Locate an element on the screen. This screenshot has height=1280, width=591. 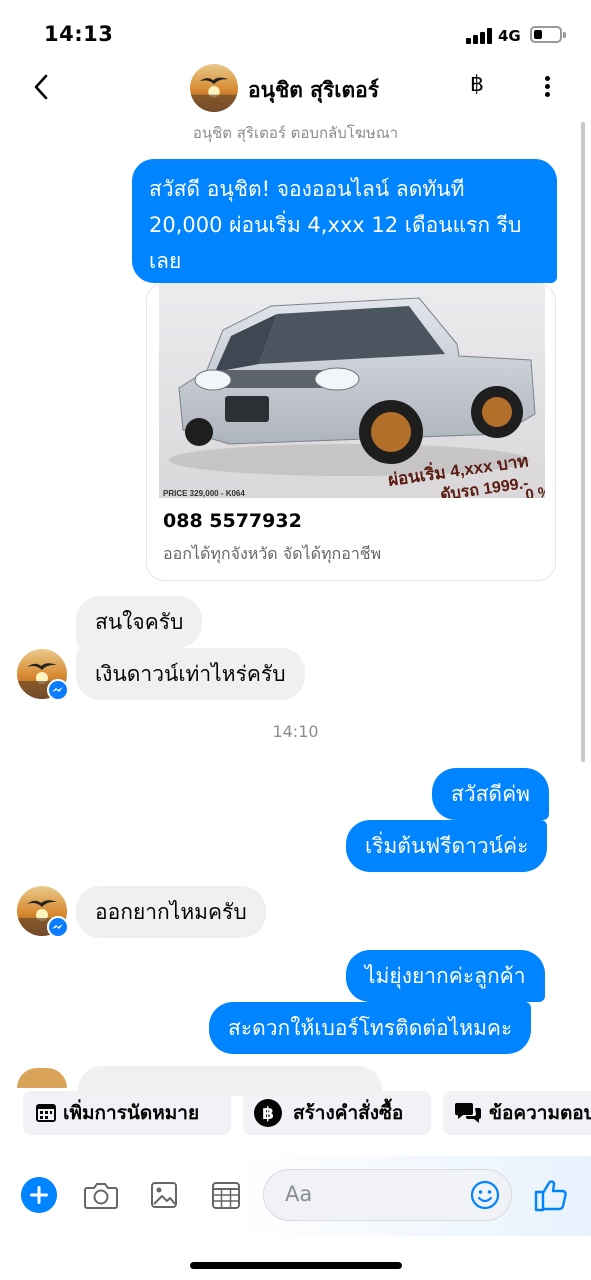
scrollbar is located at coordinates (583, 442).